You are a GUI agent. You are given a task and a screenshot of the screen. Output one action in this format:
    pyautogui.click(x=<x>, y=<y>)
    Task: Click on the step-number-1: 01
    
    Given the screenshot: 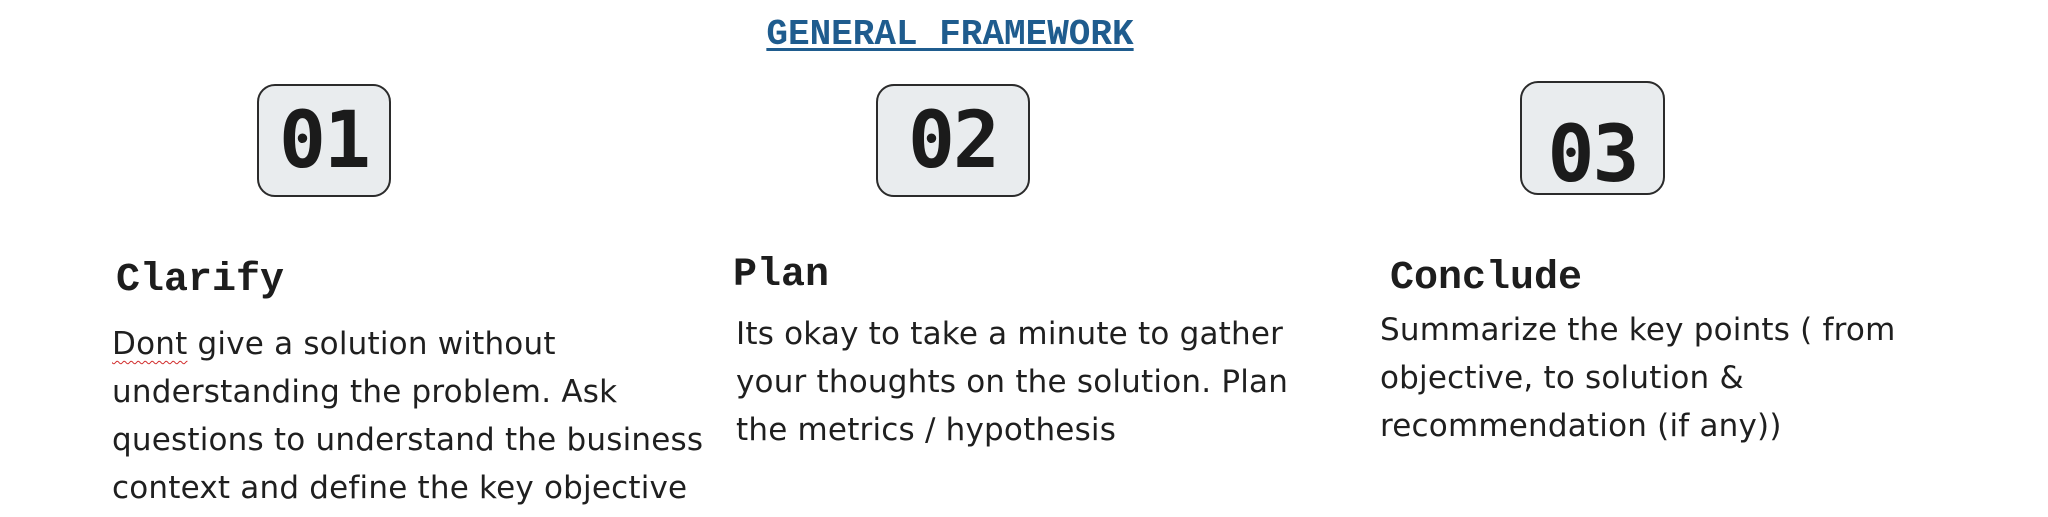 What is the action you would take?
    pyautogui.click(x=325, y=140)
    